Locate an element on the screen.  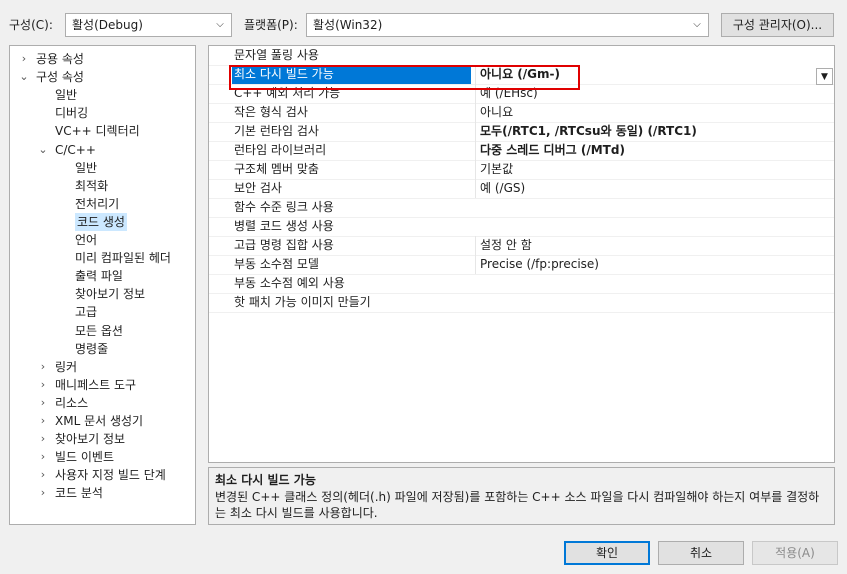
value-dropdown-button: ▼ is located at coordinates (824, 76).